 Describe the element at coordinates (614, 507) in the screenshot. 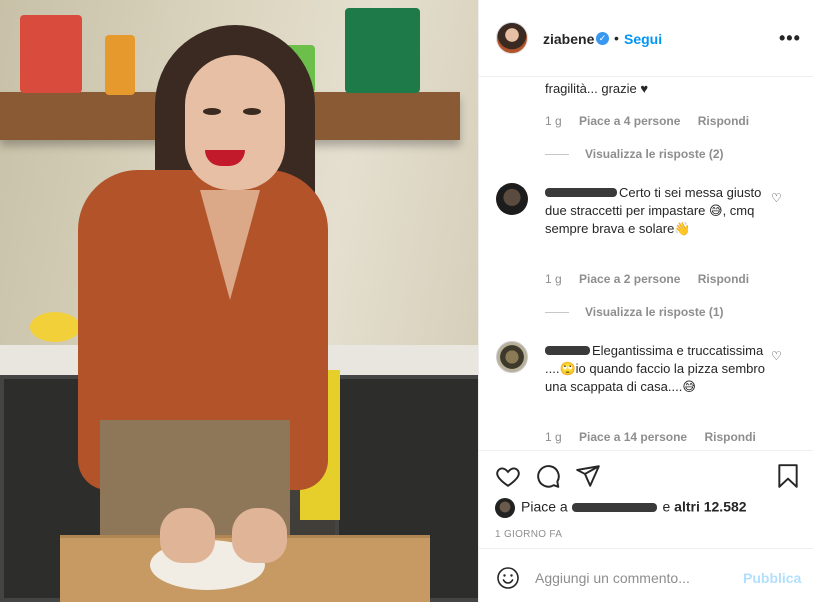

I see `redacted-liker-username` at that location.